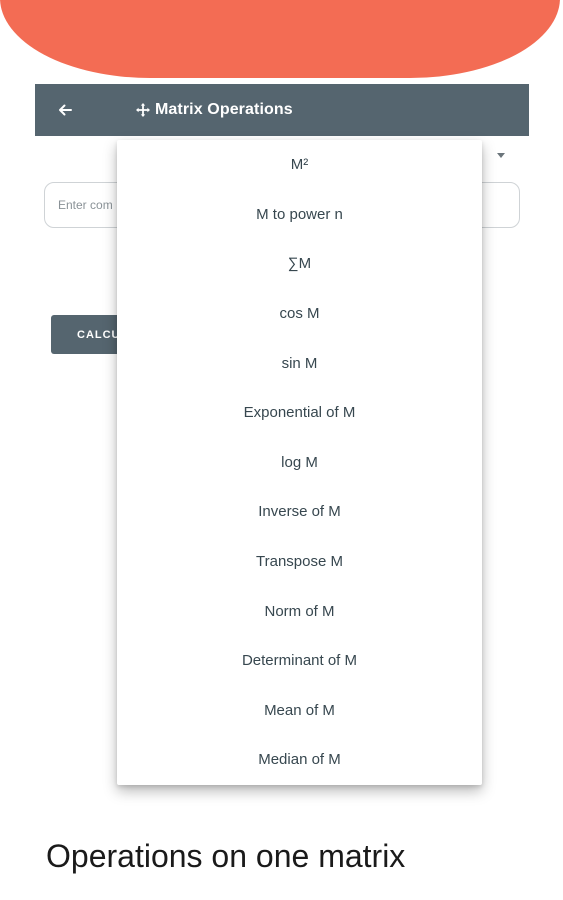 The image size is (563, 900). Describe the element at coordinates (299, 512) in the screenshot. I see `menu-item-inverse-m: Inverse of M` at that location.